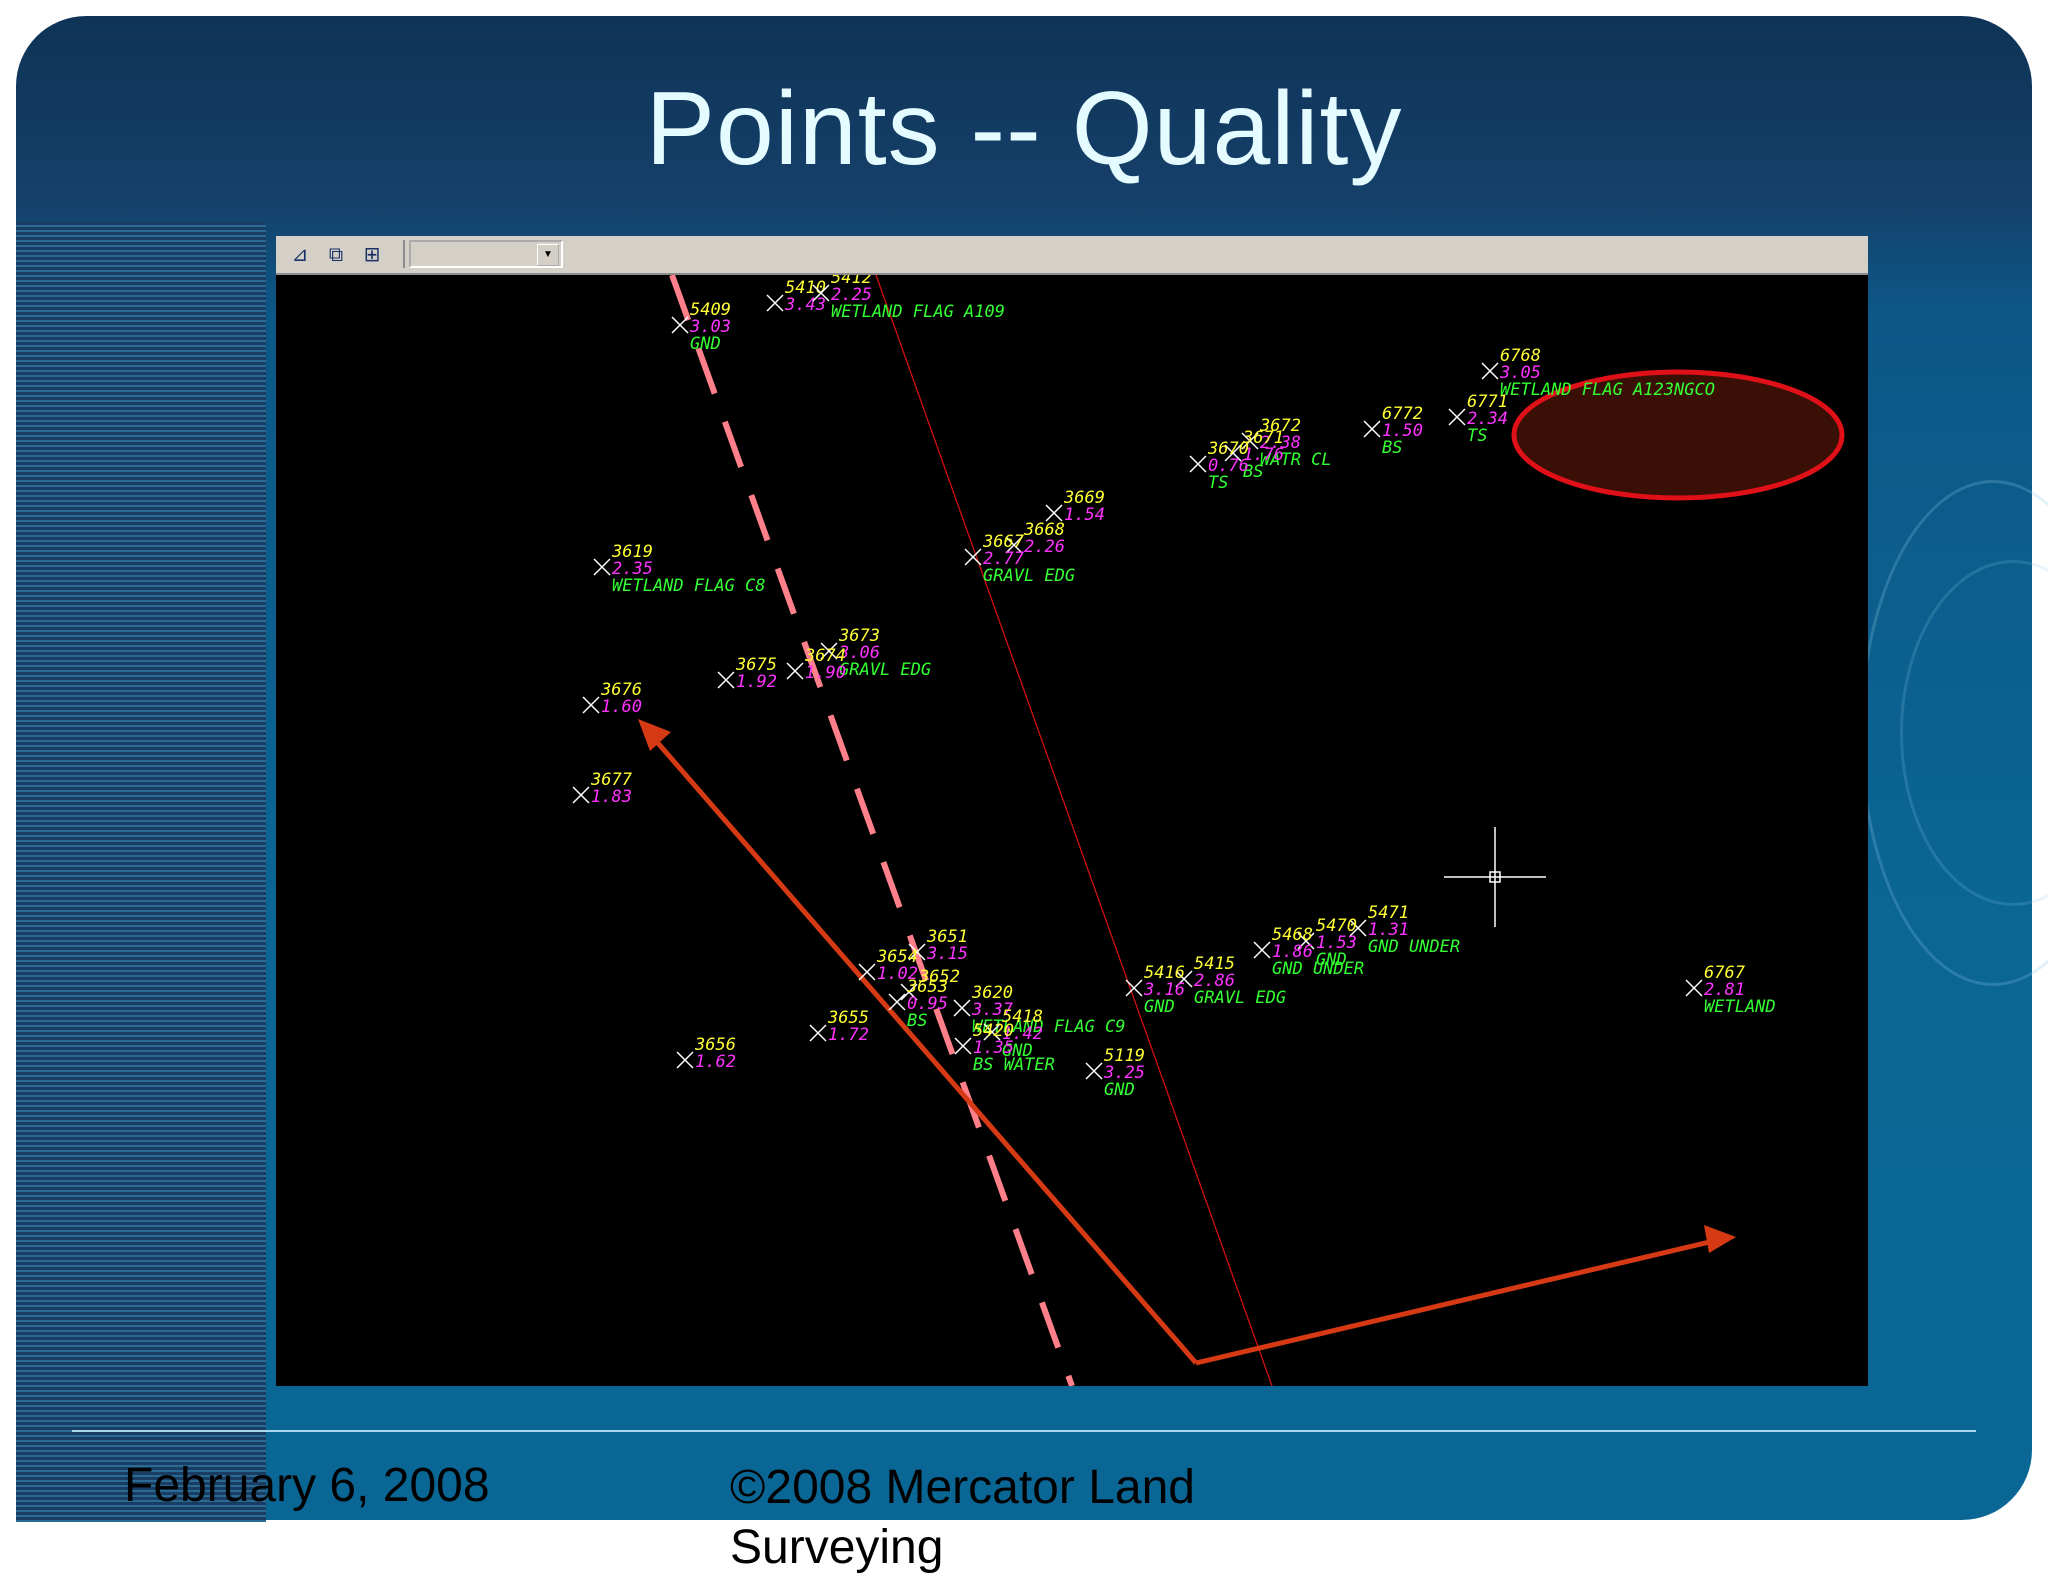  I want to click on point-elevation-label: 3.15, so click(947, 954).